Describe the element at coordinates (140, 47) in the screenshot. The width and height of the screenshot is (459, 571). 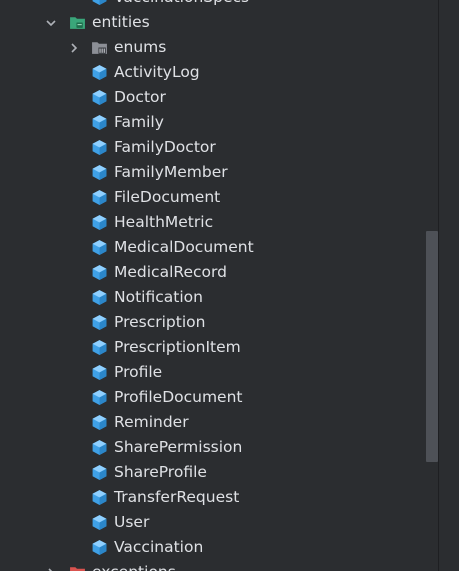
I see `tree-item-label: enums` at that location.